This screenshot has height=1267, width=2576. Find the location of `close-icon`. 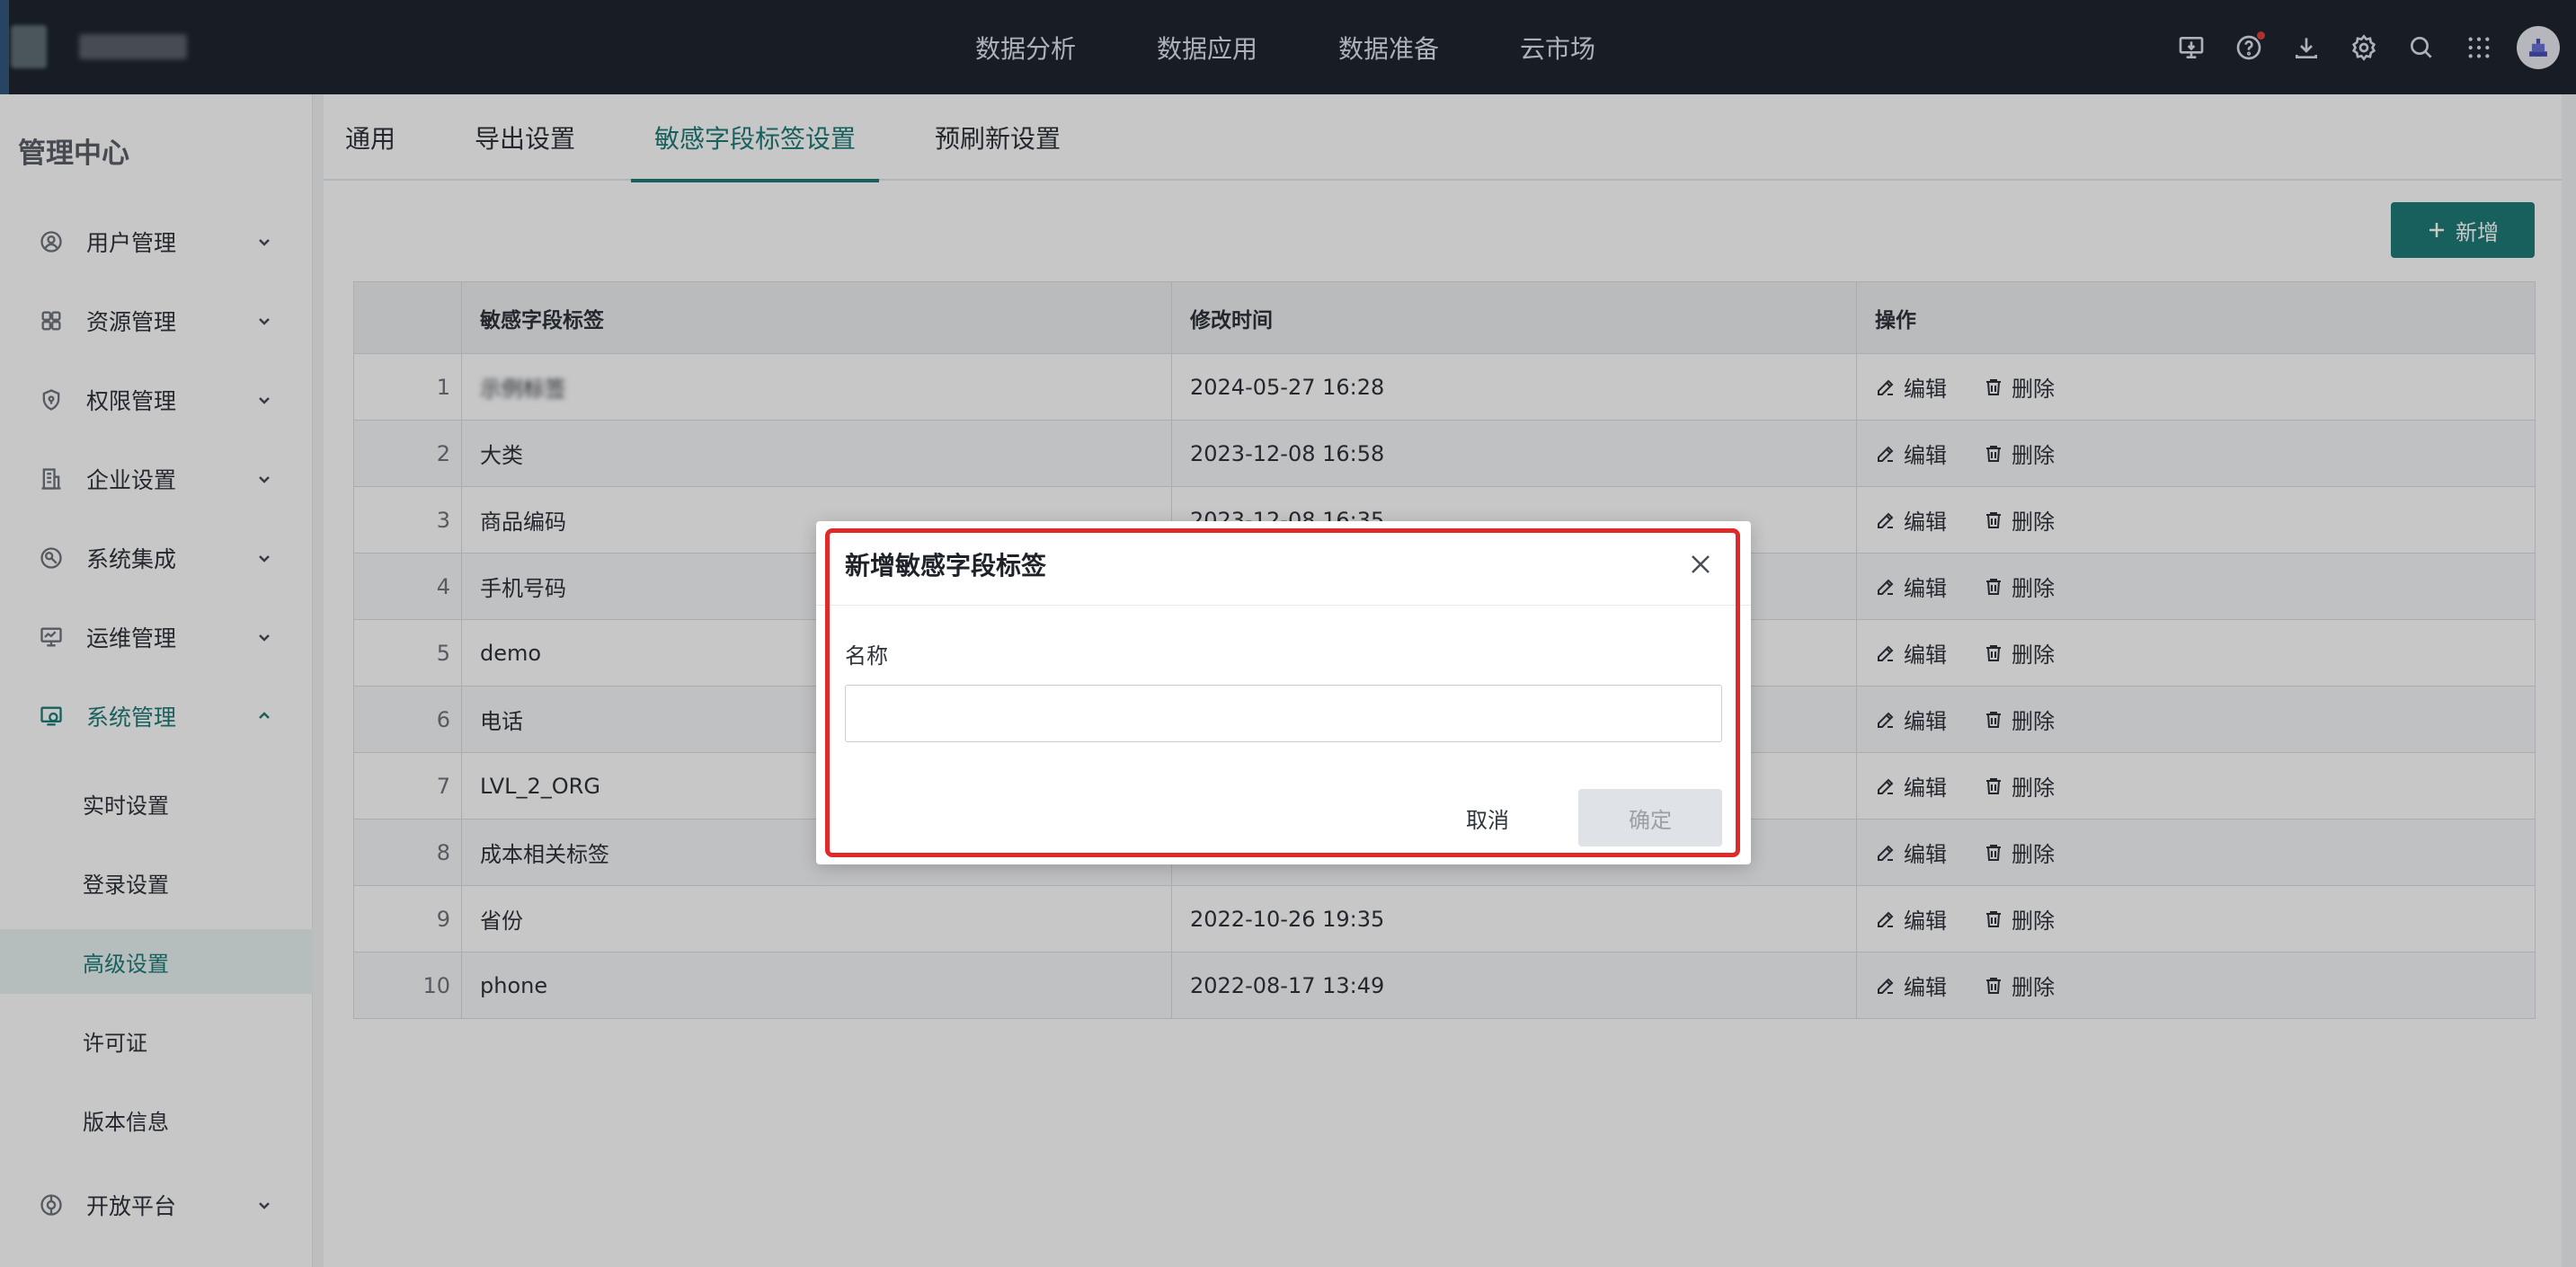

close-icon is located at coordinates (1700, 564).